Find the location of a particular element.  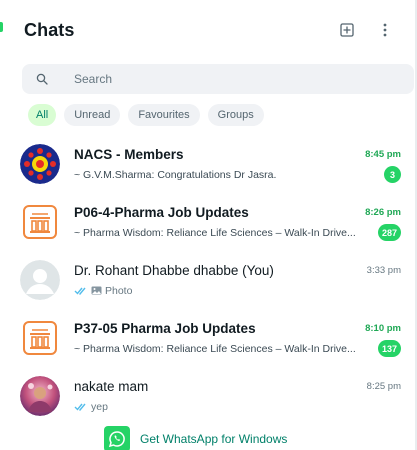

kebab-menu-icon is located at coordinates (385, 30).